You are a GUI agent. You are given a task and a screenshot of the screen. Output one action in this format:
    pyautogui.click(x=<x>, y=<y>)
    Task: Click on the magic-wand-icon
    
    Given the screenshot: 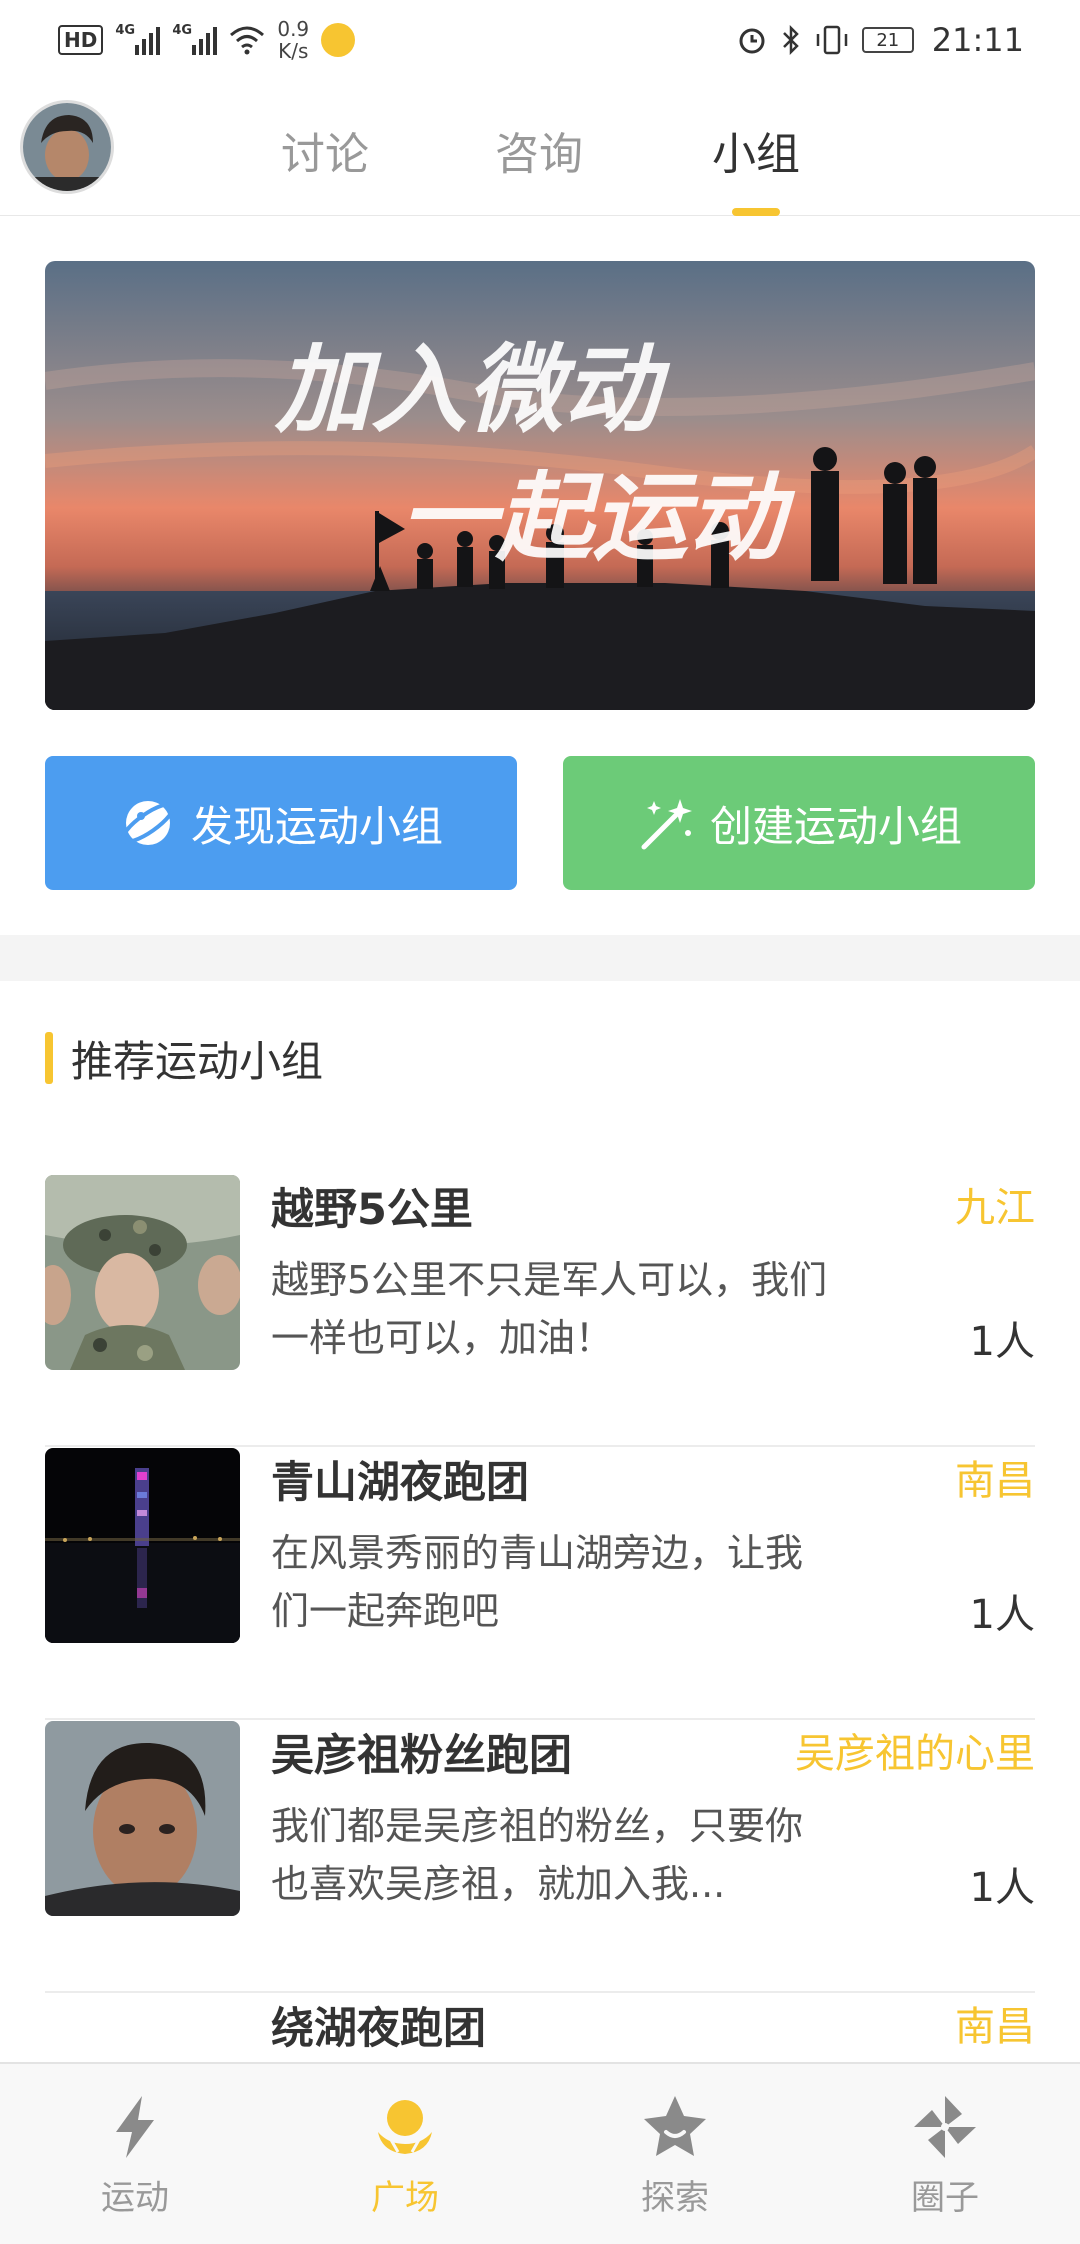 What is the action you would take?
    pyautogui.click(x=666, y=824)
    